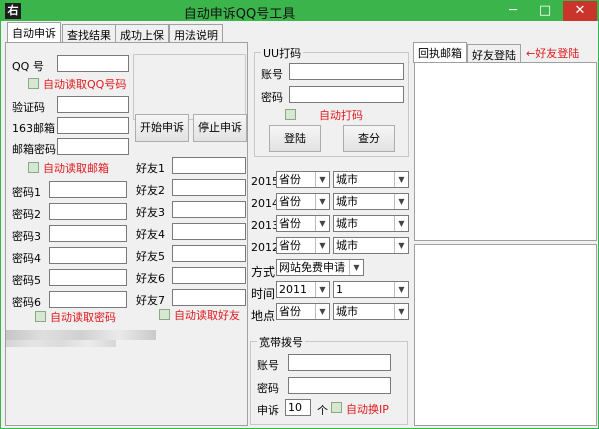 The image size is (599, 429). I want to click on broadband-group: 宽带拨号 账号 密码 申诉 10 个 自动换IP, so click(329, 379).